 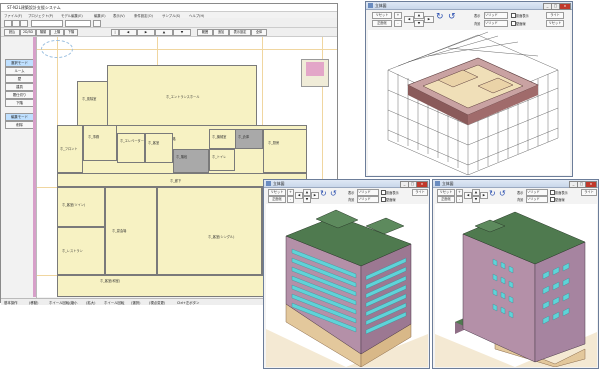 What do you see at coordinates (81, 207) in the screenshot?
I see `room-twin: ホ_客室(ツイン)` at bounding box center [81, 207].